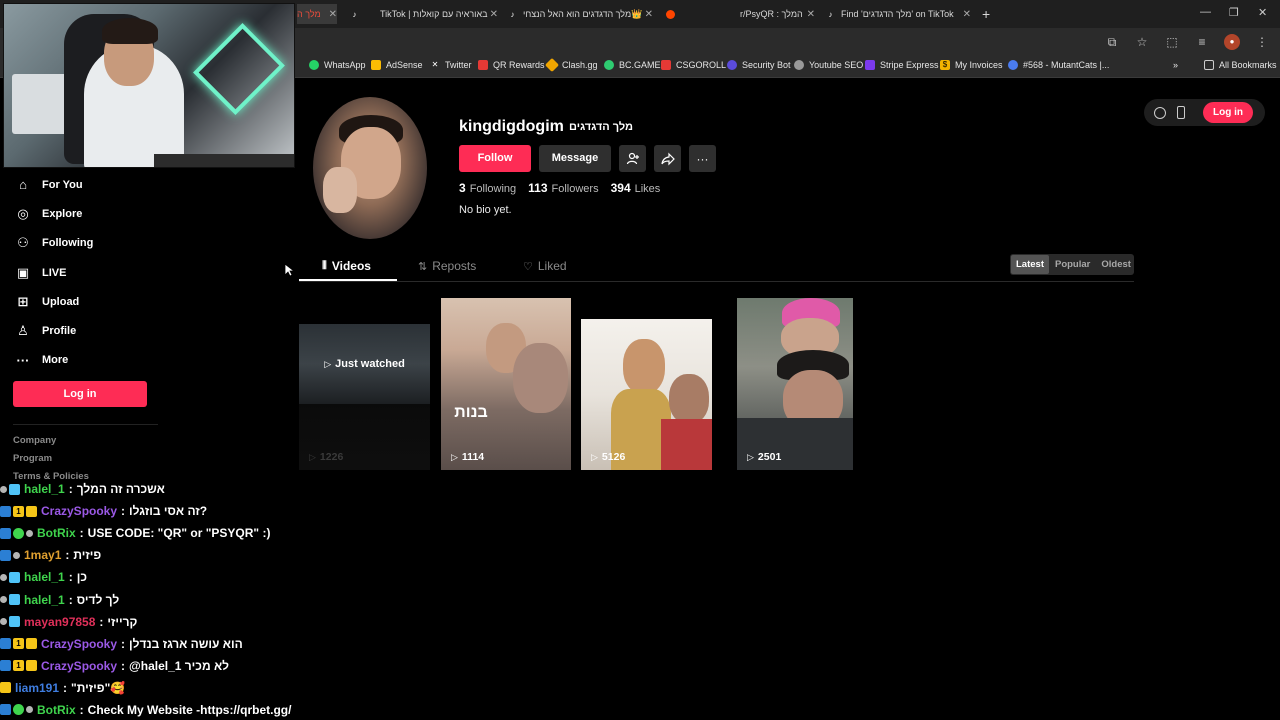 Image resolution: width=1280 pixels, height=720 pixels. I want to click on follow-button: Follow, so click(495, 158).